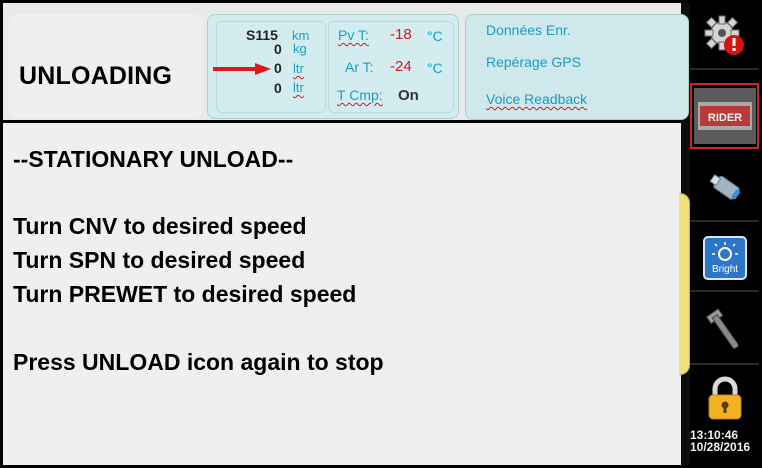 The height and width of the screenshot is (468, 762). What do you see at coordinates (298, 68) in the screenshot?
I see `volume-unit-1: ltr` at bounding box center [298, 68].